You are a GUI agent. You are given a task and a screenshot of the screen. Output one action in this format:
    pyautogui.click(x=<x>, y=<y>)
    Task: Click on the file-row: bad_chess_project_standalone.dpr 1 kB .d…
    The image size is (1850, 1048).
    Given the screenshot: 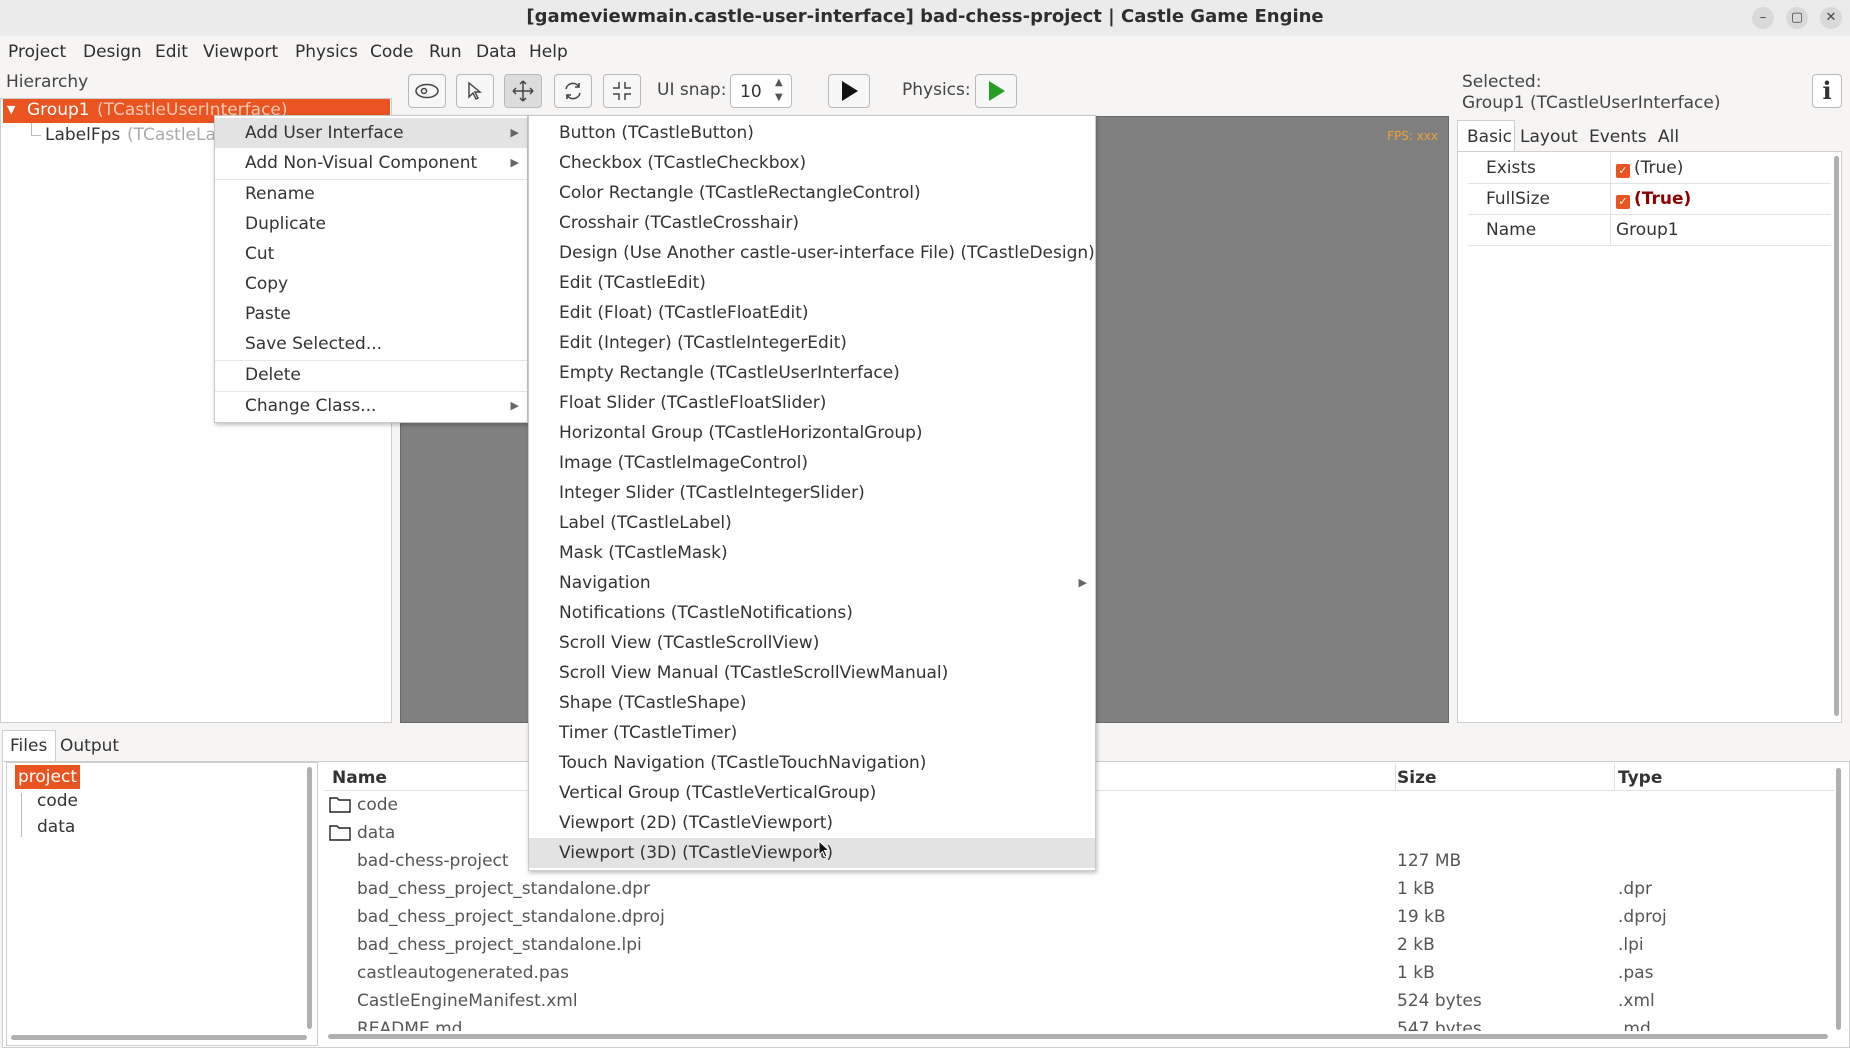 What is the action you would take?
    pyautogui.click(x=1077, y=889)
    